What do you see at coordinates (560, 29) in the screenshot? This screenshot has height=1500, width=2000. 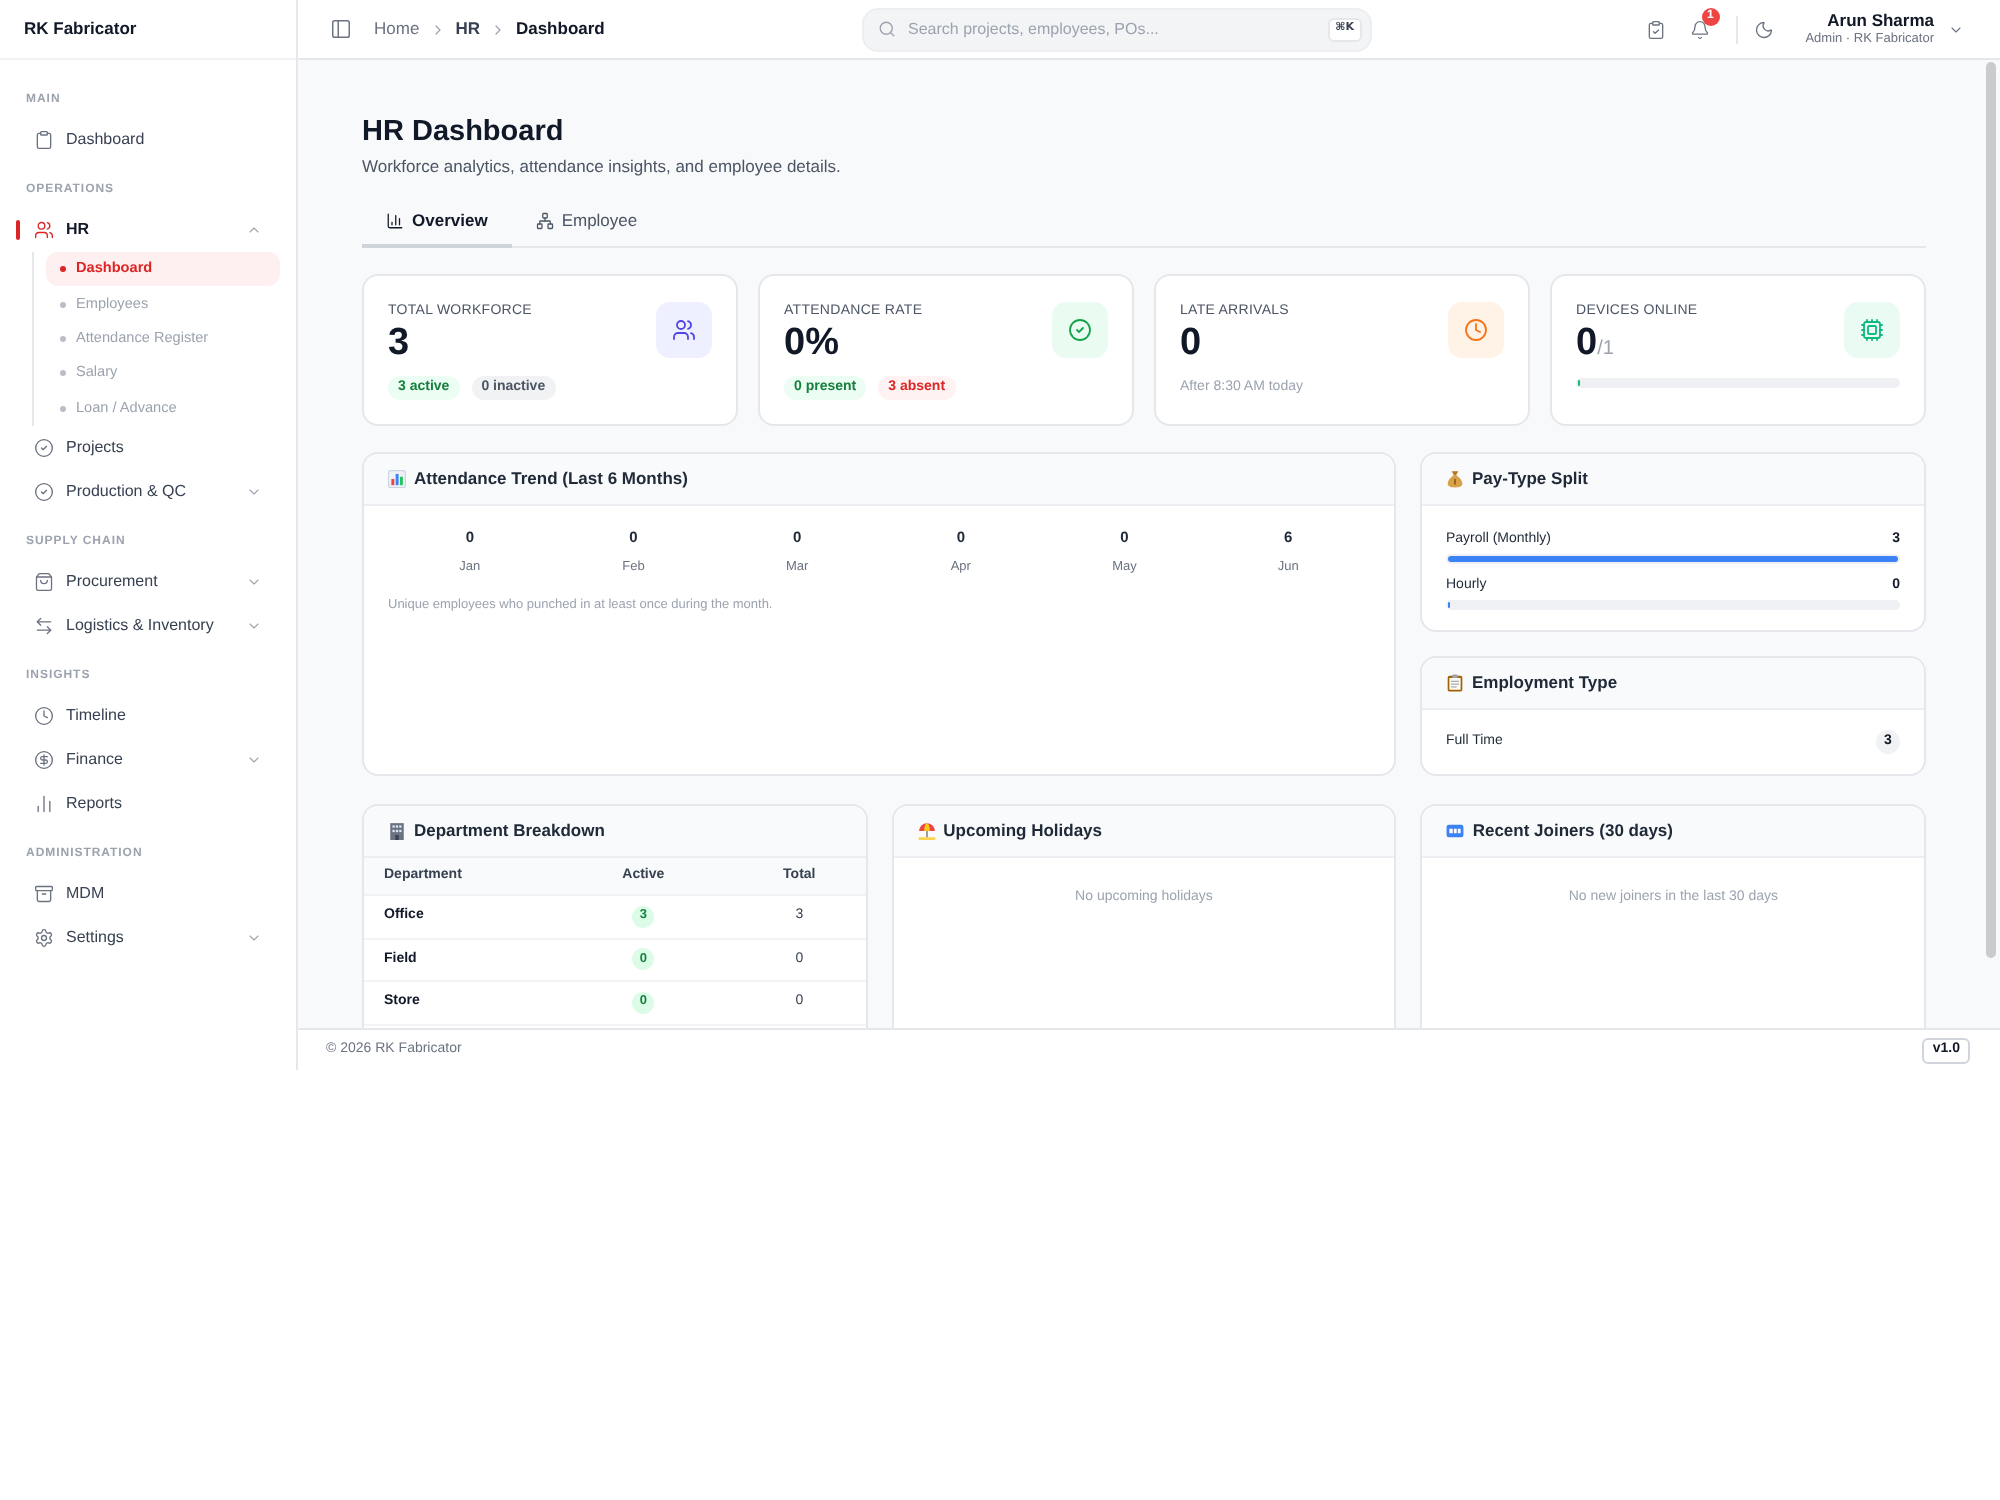 I see `breadcrumb-link: Dashboard` at bounding box center [560, 29].